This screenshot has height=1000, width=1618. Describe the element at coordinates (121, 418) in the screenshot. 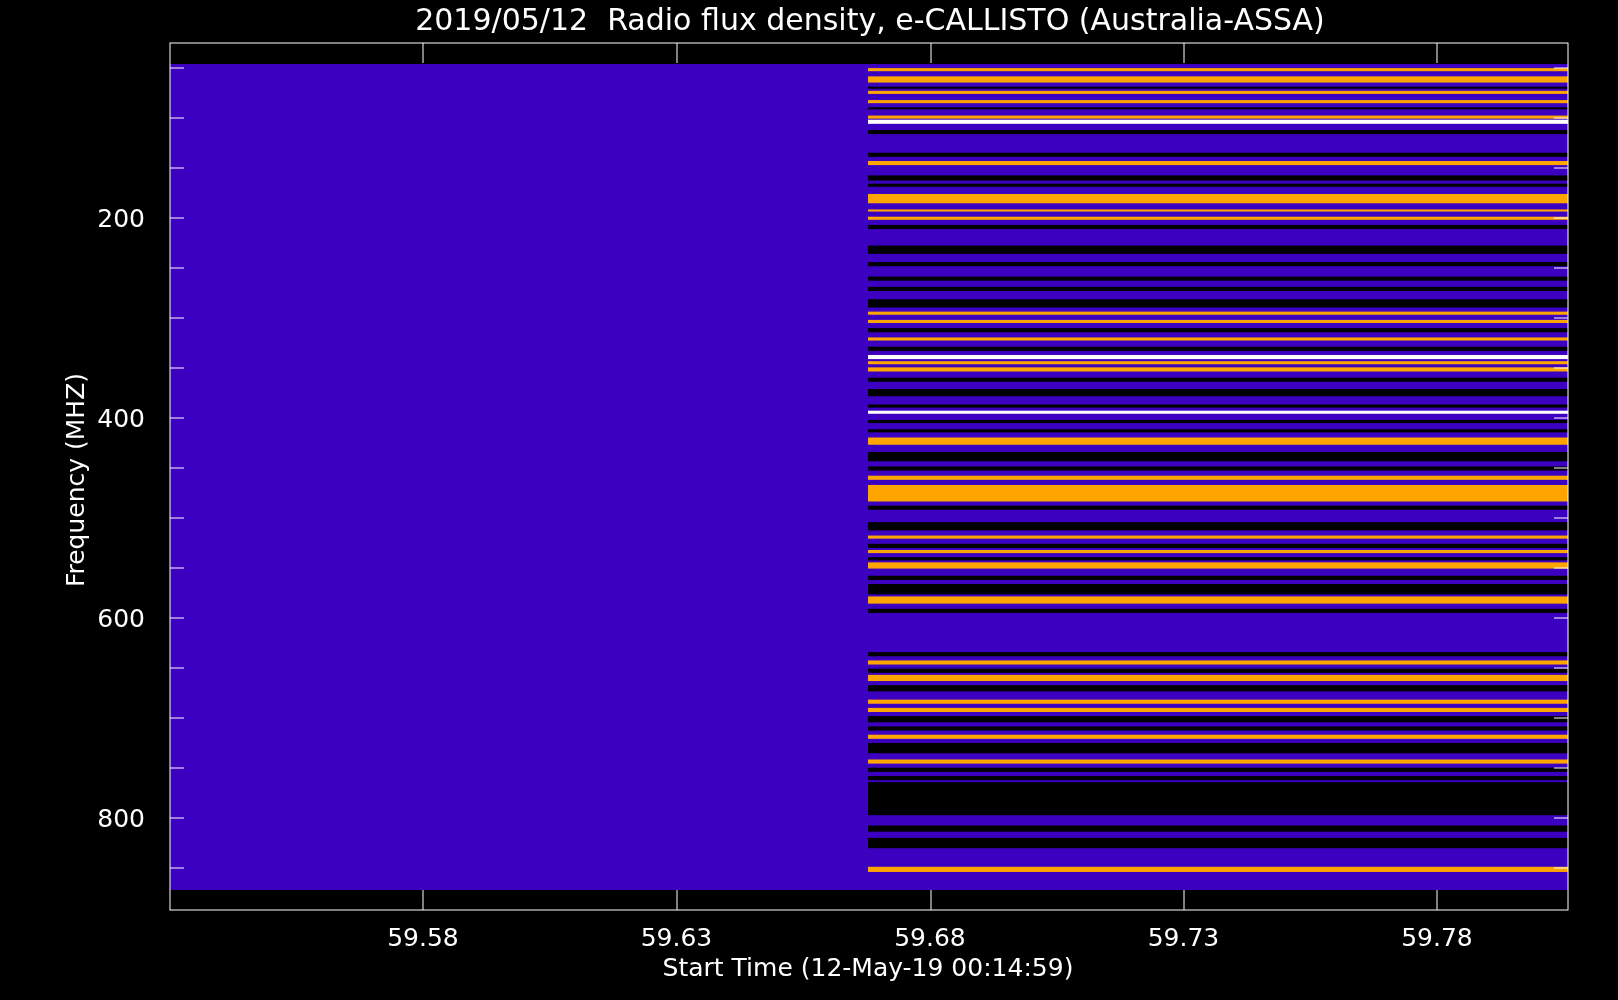

I see `y-tick-label: 400` at that location.